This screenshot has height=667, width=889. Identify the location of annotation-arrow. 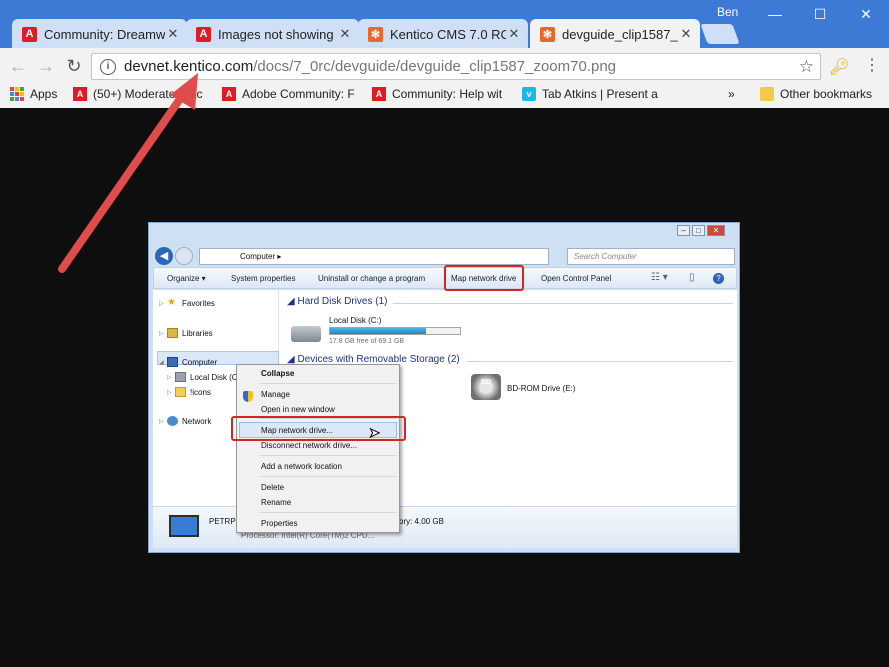
(128, 173).